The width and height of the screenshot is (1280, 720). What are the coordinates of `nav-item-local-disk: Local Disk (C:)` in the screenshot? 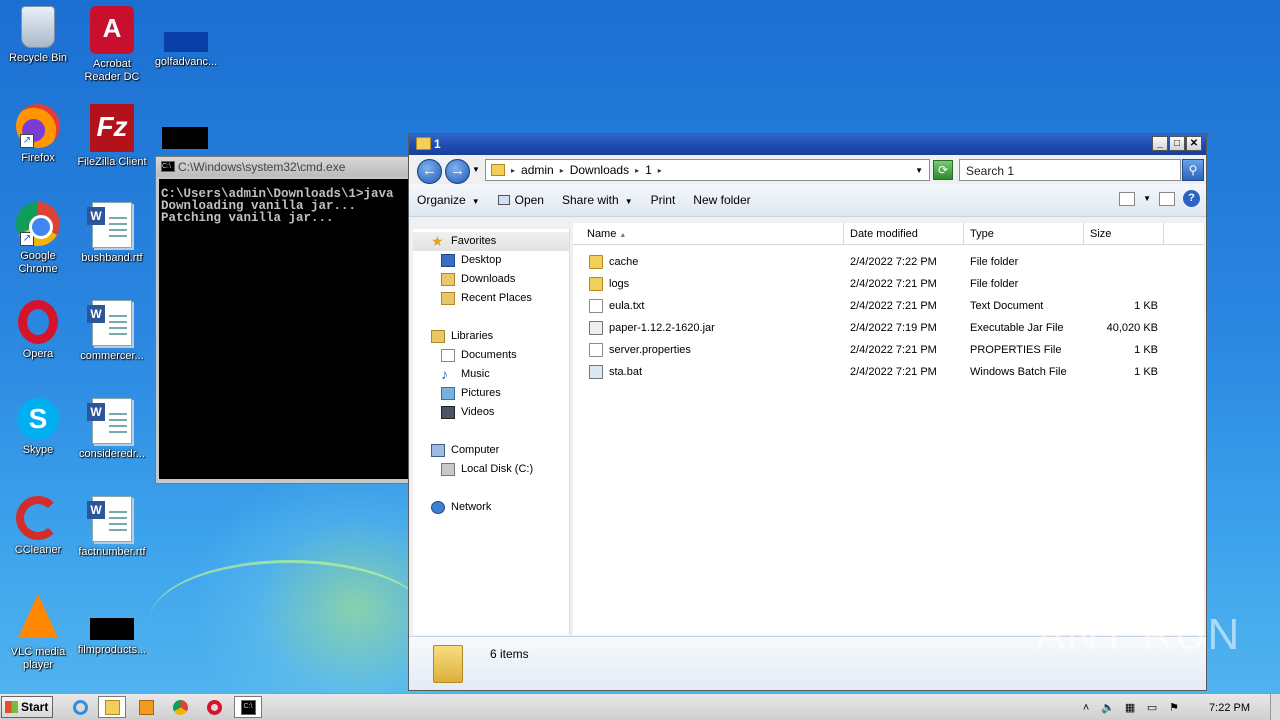 It's located at (491, 469).